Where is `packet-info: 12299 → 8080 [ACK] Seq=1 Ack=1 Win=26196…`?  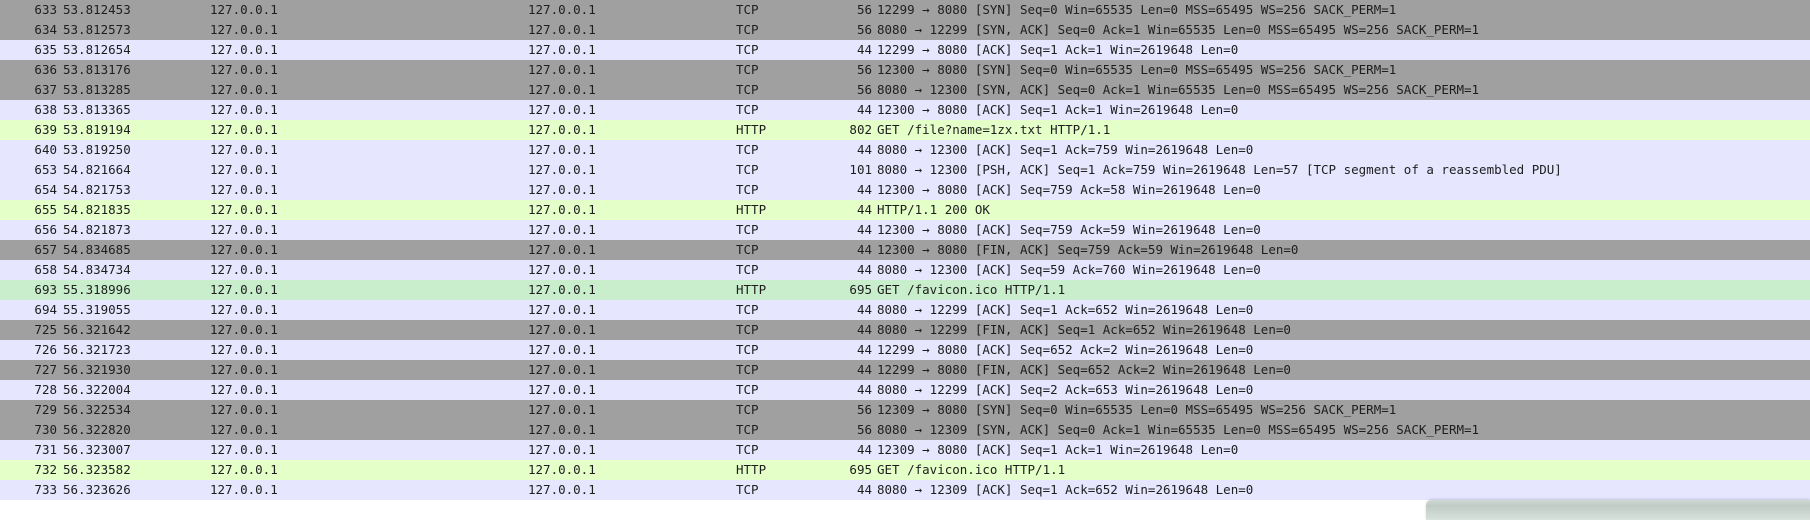 packet-info: 12299 → 8080 [ACK] Seq=1 Ack=1 Win=26196… is located at coordinates (1058, 49).